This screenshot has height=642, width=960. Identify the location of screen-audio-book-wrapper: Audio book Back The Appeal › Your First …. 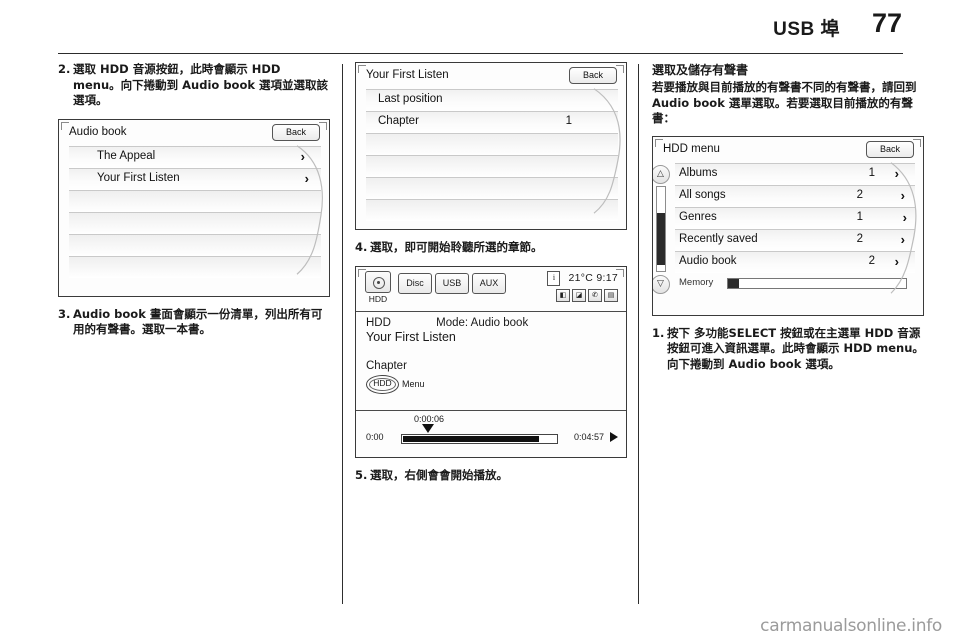
(194, 207).